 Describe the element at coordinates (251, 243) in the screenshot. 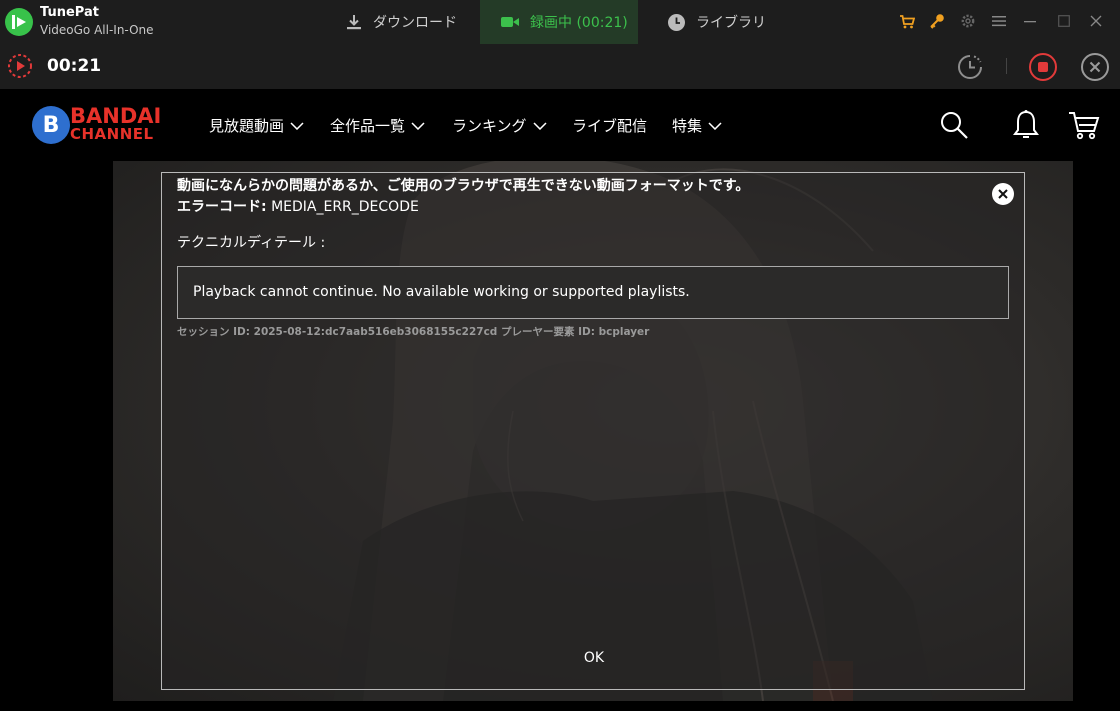

I see `technical-details-label: テクニカルディテール :` at that location.